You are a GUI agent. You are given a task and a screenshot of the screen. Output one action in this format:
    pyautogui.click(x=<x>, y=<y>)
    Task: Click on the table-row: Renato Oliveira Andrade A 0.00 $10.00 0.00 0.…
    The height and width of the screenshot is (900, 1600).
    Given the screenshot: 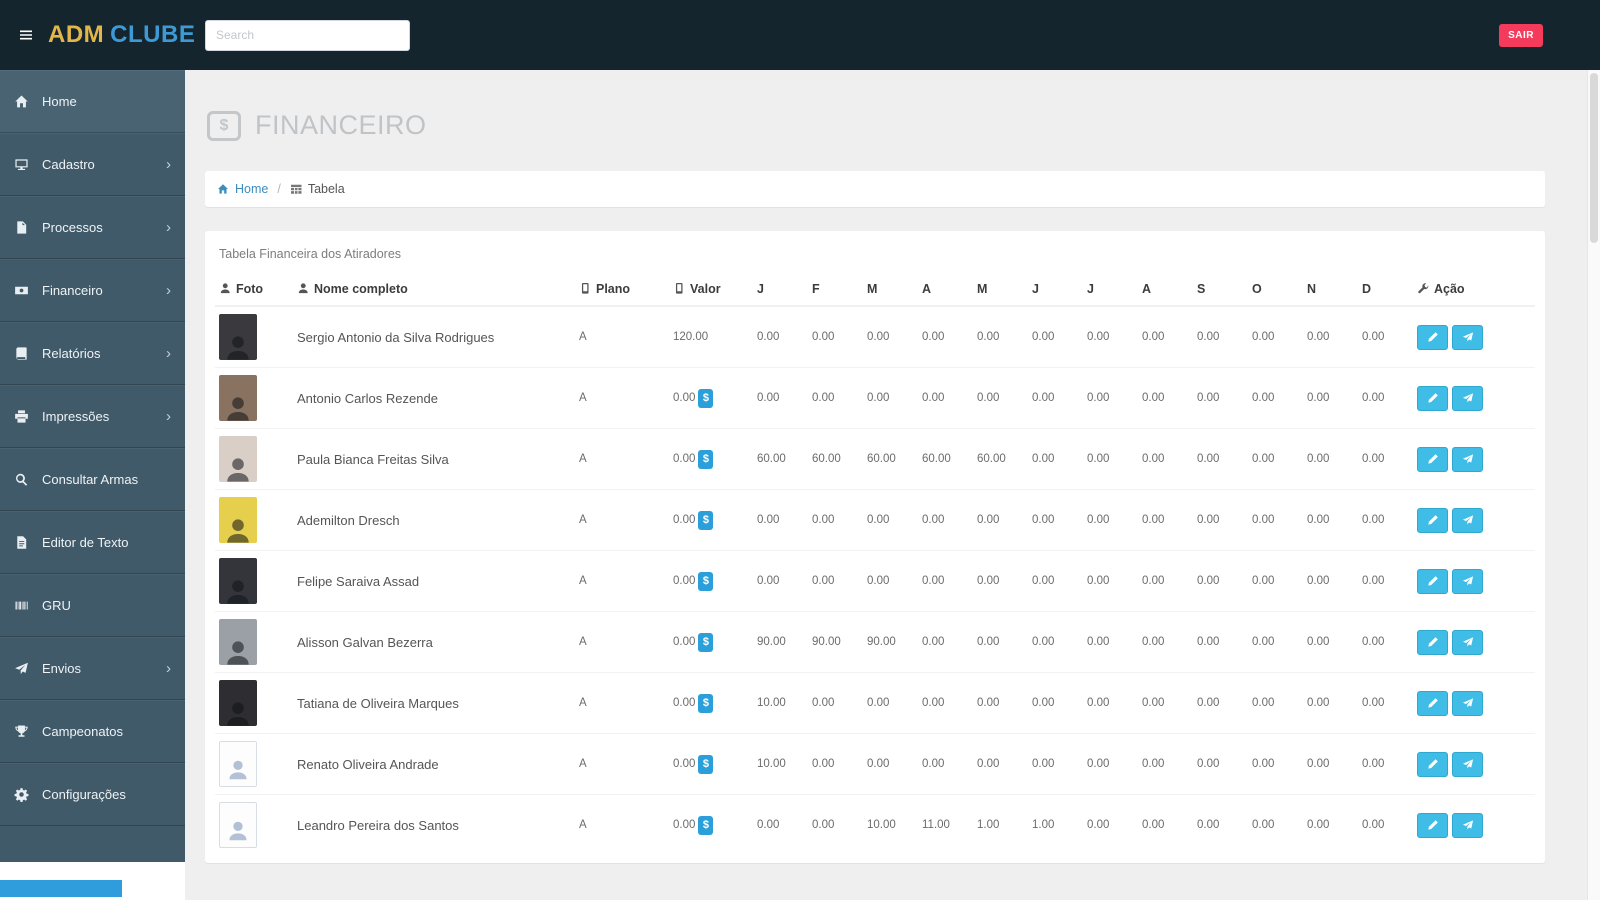 What is the action you would take?
    pyautogui.click(x=875, y=764)
    